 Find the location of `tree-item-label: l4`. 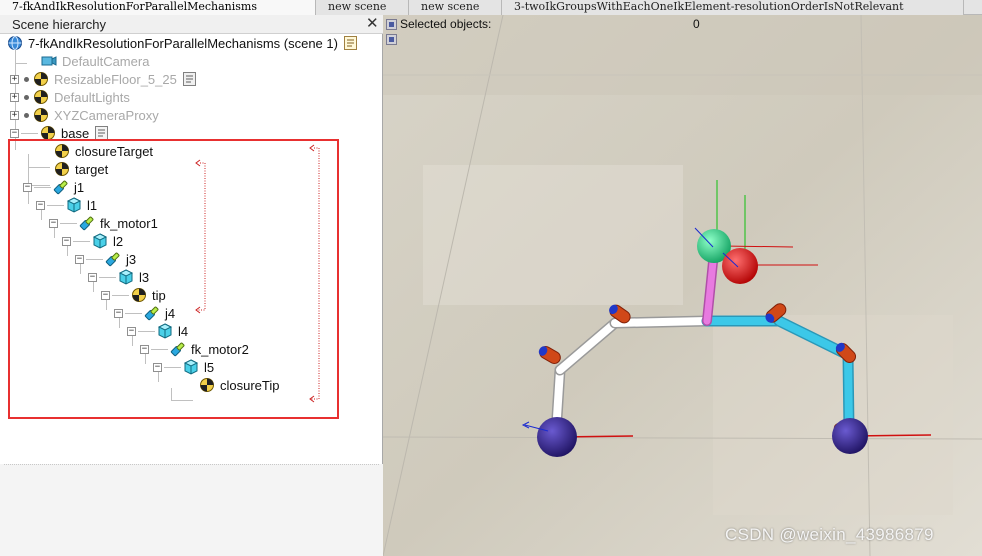

tree-item-label: l4 is located at coordinates (183, 331).